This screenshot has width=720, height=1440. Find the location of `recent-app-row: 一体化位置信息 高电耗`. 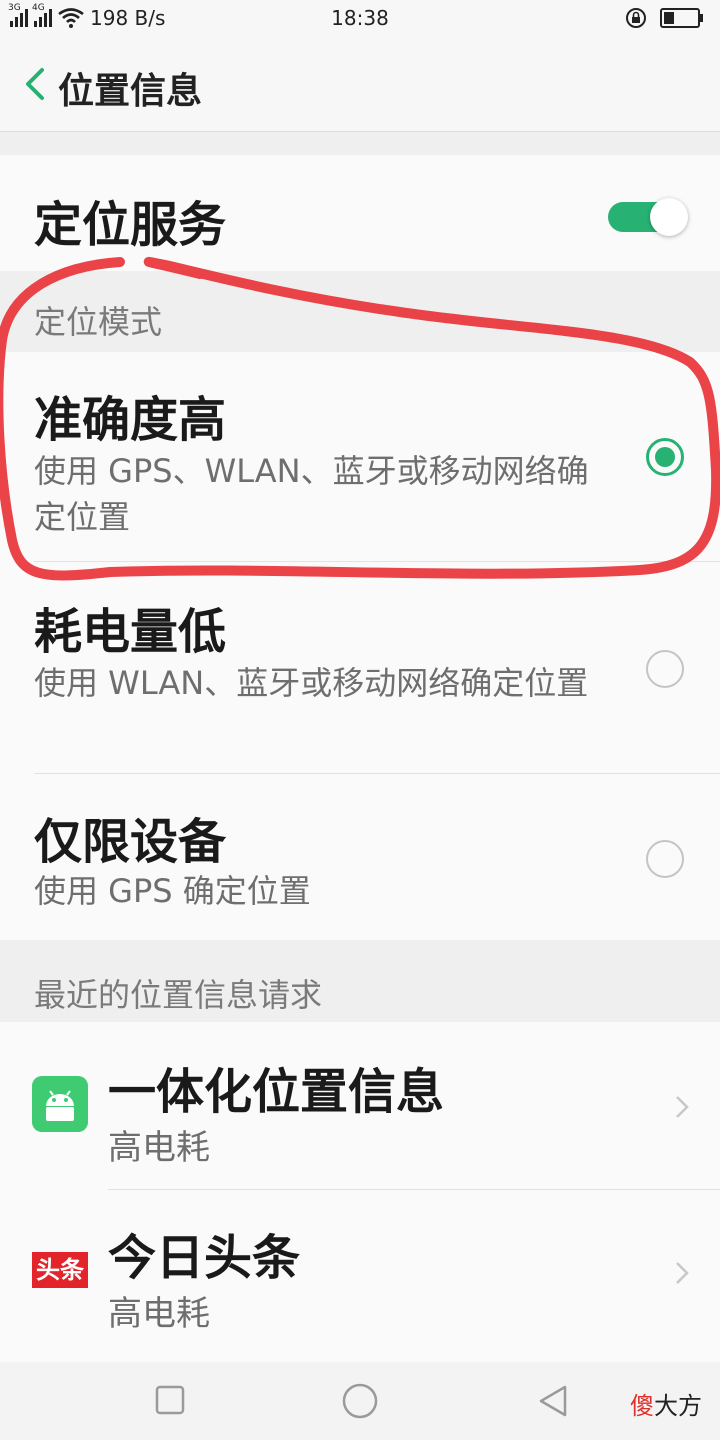

recent-app-row: 一体化位置信息 高电耗 is located at coordinates (360, 1106).